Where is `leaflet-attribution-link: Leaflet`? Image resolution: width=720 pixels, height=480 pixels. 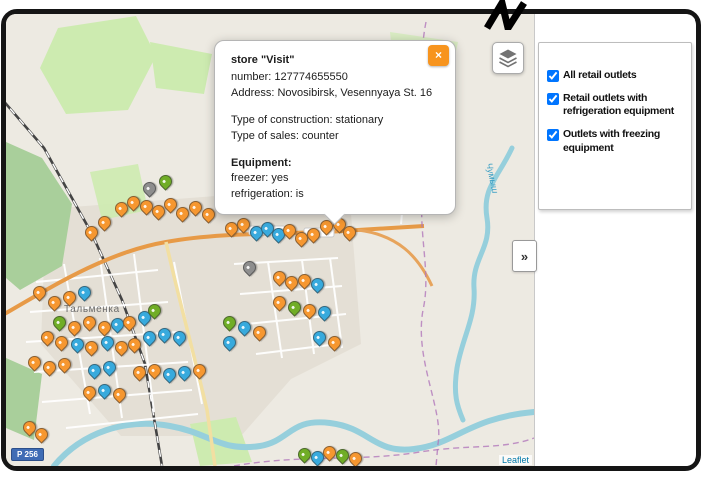
leaflet-attribution-link: Leaflet is located at coordinates (515, 460).